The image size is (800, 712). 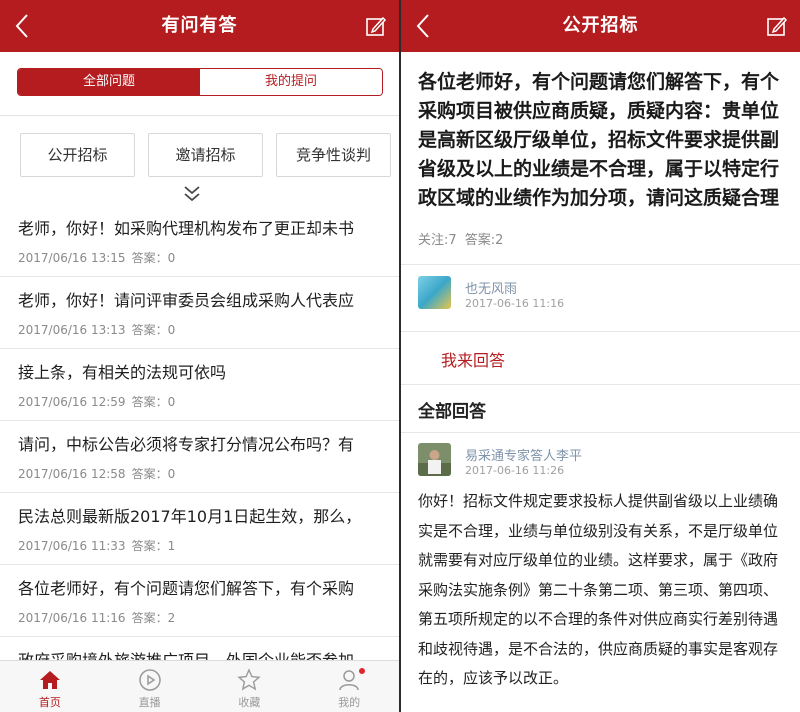 What do you see at coordinates (249, 702) in the screenshot?
I see `tab-label: 收藏` at bounding box center [249, 702].